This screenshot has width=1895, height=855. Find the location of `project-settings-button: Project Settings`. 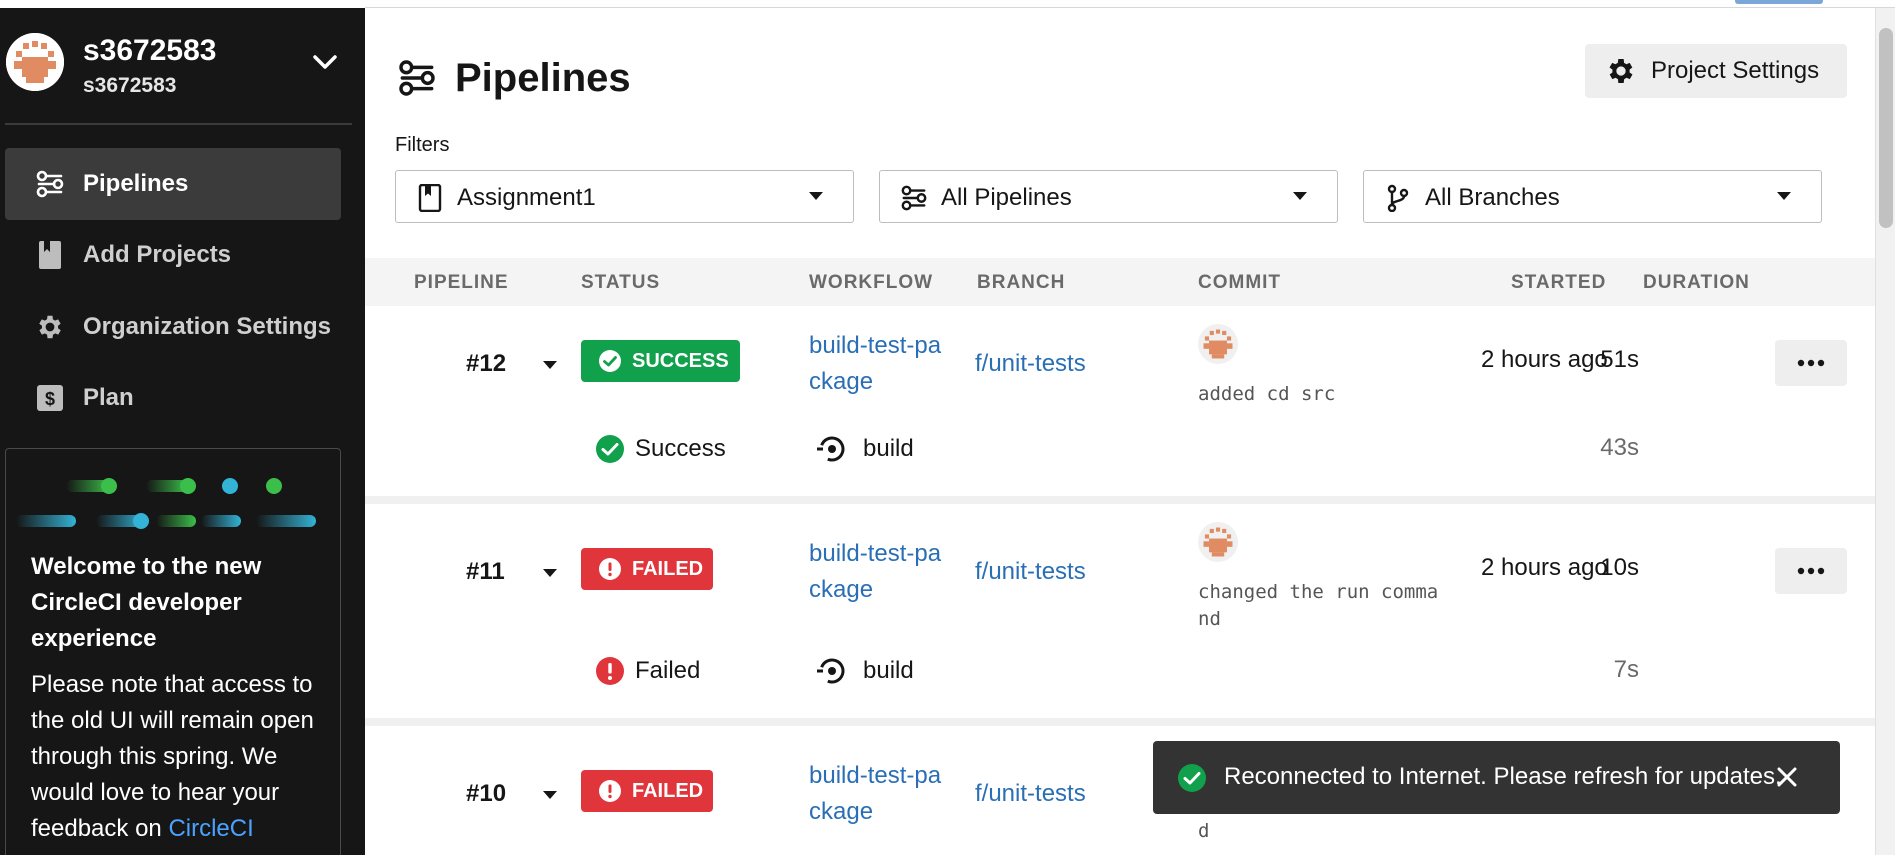

project-settings-button: Project Settings is located at coordinates (1716, 71).